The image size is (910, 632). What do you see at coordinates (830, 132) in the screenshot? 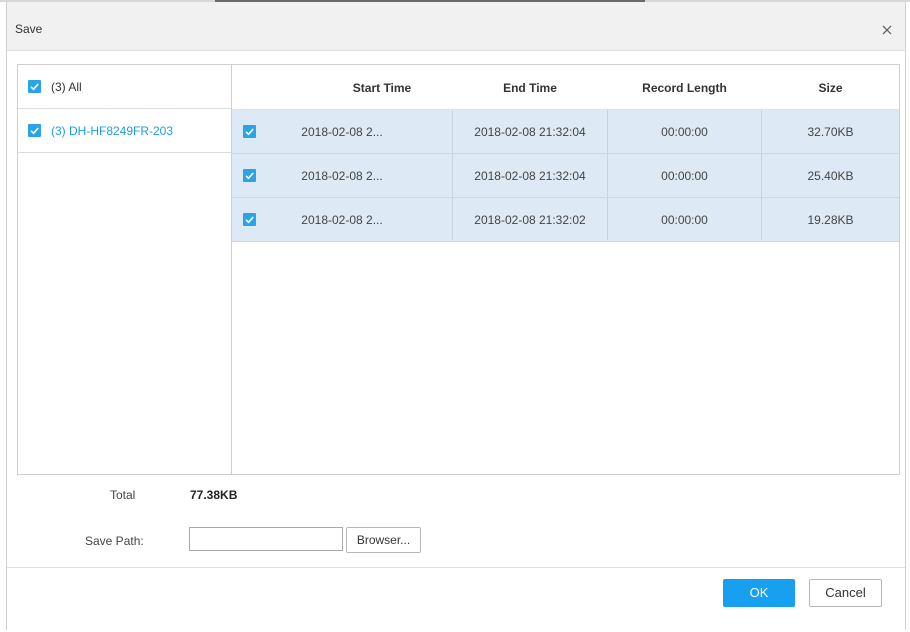
I see `cell-size: 32.70KB` at bounding box center [830, 132].